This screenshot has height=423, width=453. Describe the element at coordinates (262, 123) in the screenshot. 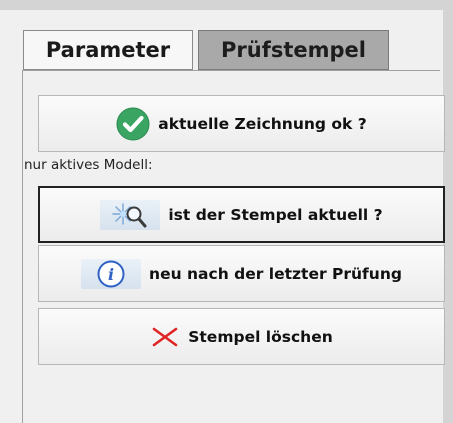

I see `check-drawing-label: aktuelle Zeichnung ok ?` at that location.